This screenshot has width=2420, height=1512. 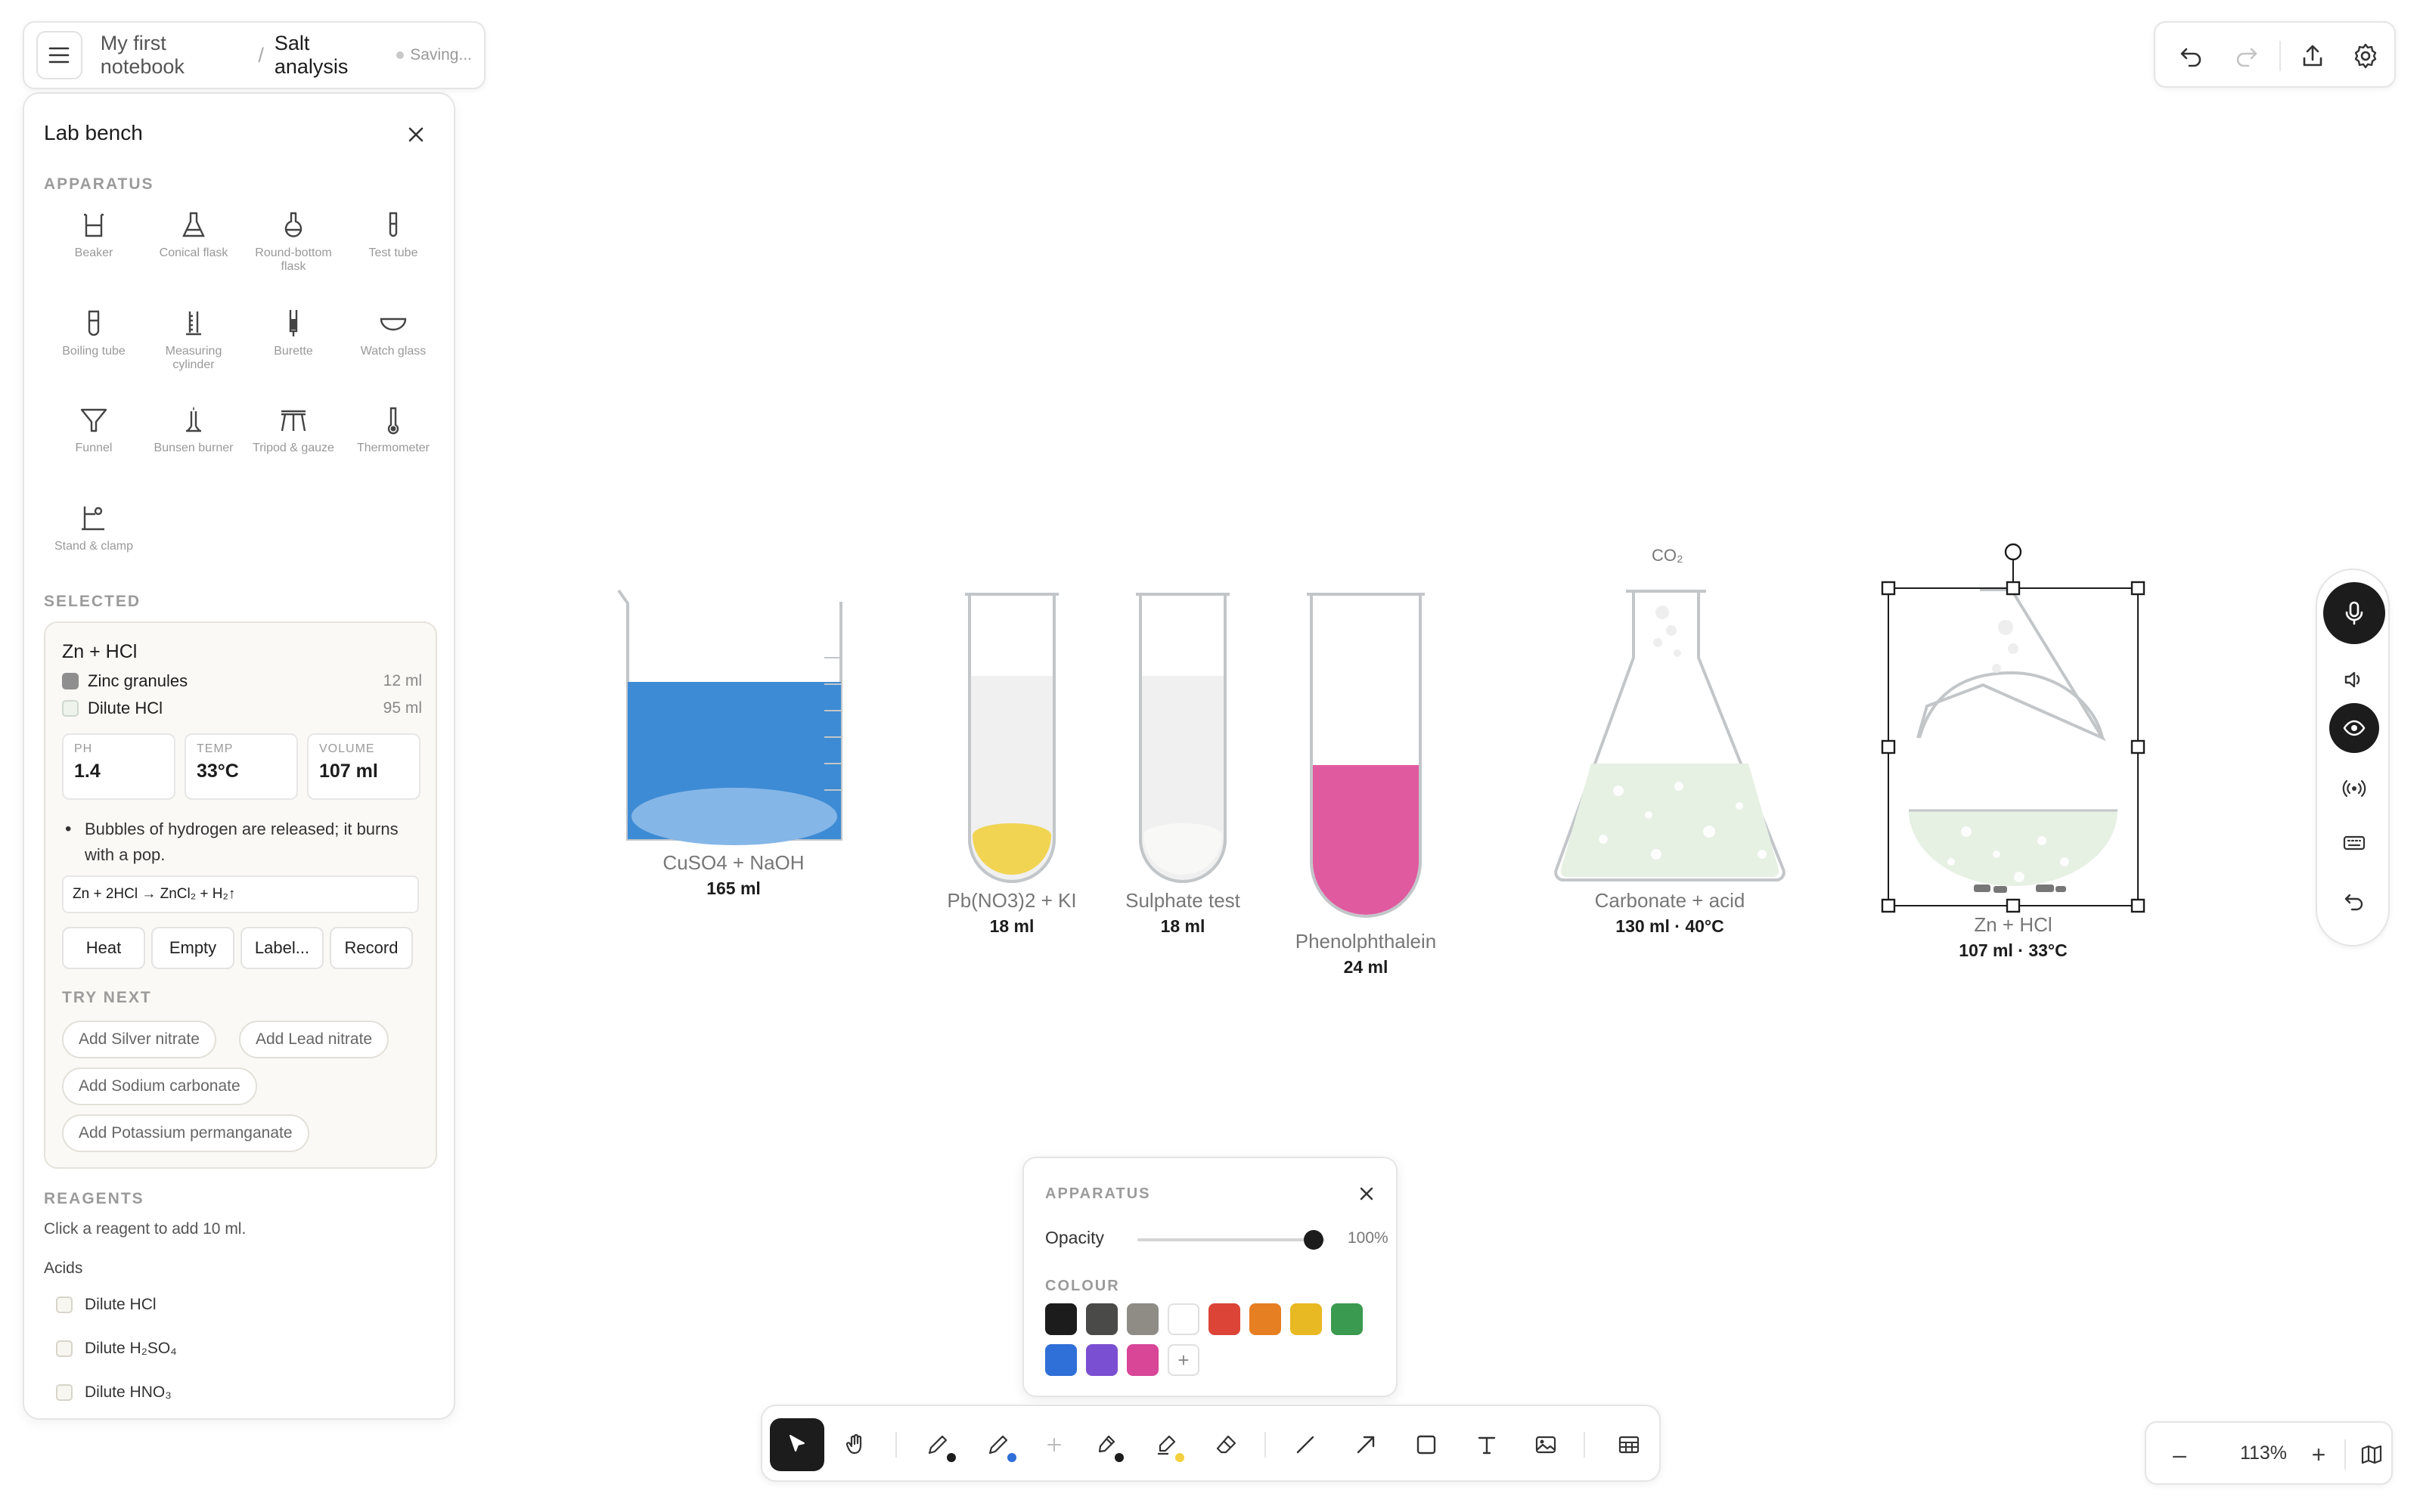 What do you see at coordinates (104, 948) in the screenshot?
I see `heat-button: Heat` at bounding box center [104, 948].